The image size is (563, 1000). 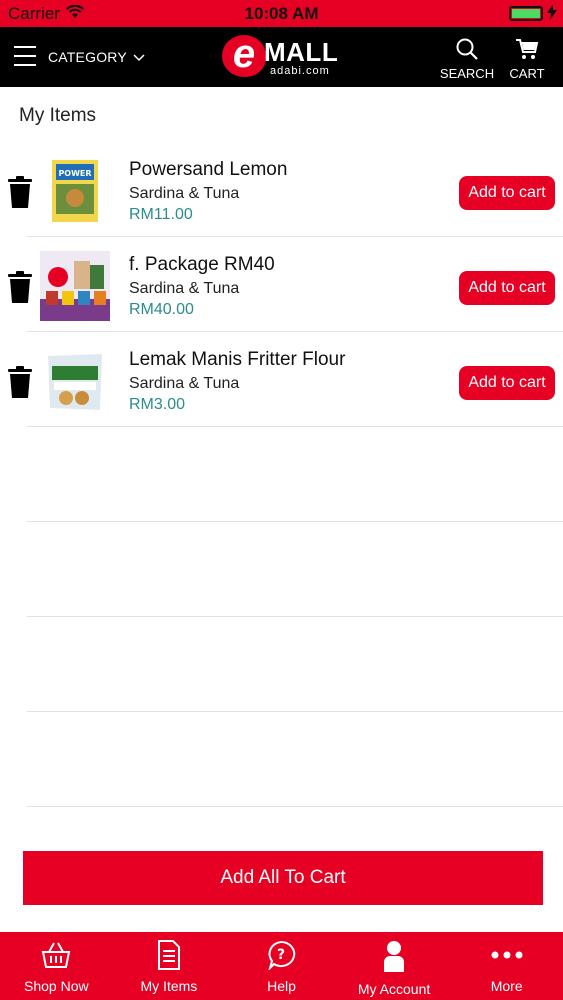 I want to click on tab-my-account: My Account, so click(x=394, y=966).